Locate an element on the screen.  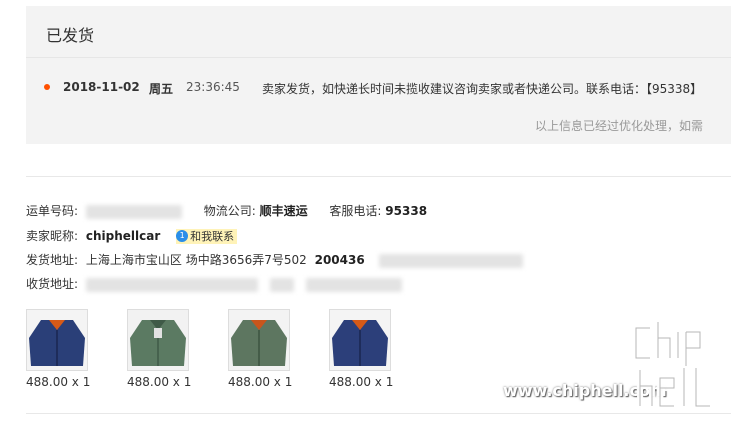
receive-address-row: 收货地址: is located at coordinates (214, 283).